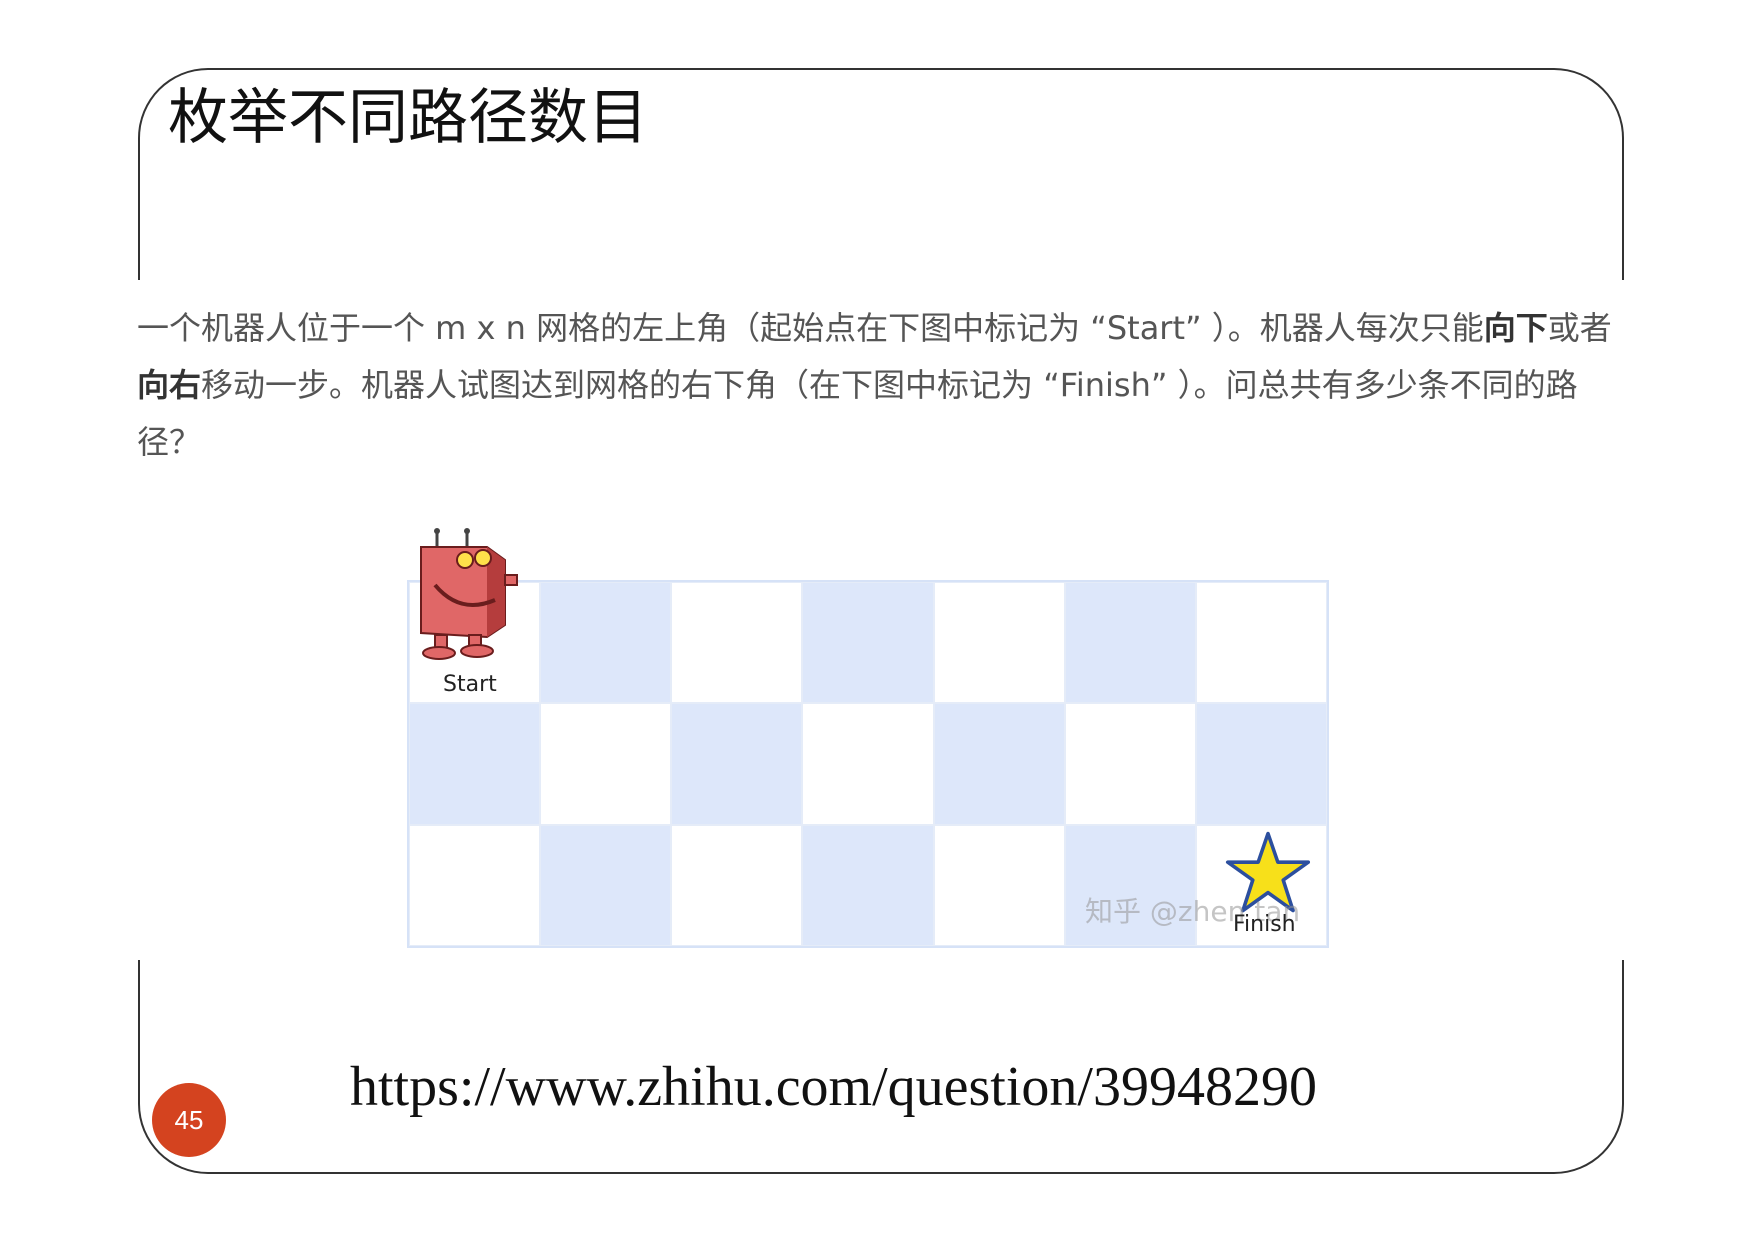 The height and width of the screenshot is (1241, 1755). I want to click on slide-title: 枚举不同路径数目, so click(408, 118).